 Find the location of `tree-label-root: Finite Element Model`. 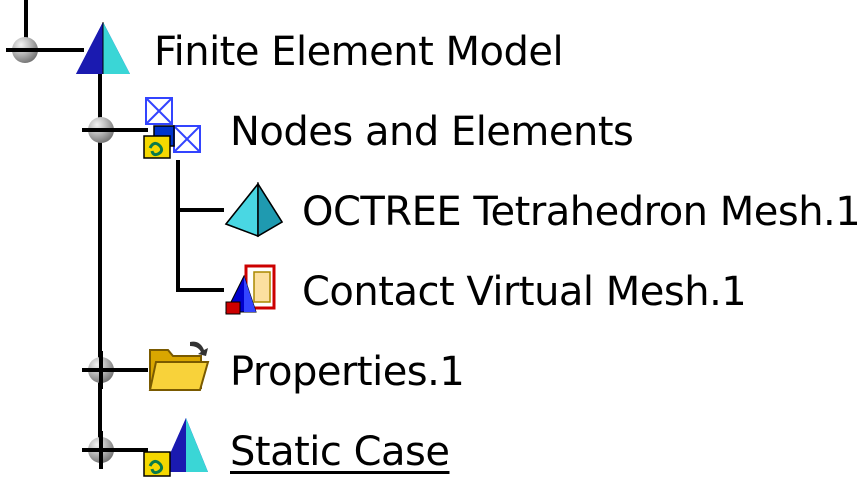

tree-label-root: Finite Element Model is located at coordinates (359, 52).